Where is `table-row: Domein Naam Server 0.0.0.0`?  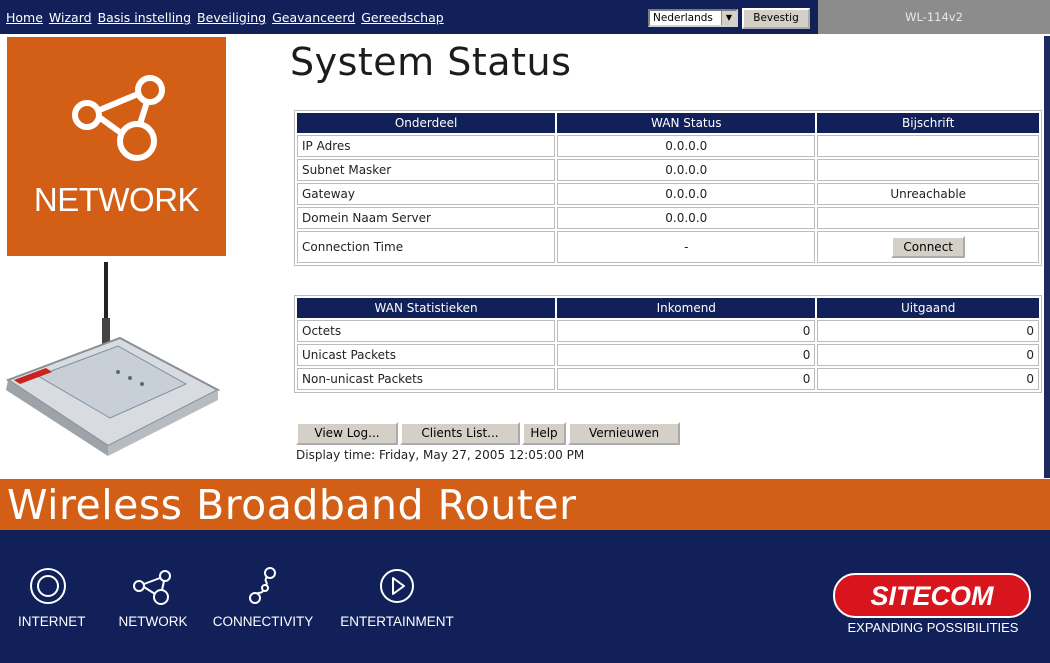 table-row: Domein Naam Server 0.0.0.0 is located at coordinates (668, 218).